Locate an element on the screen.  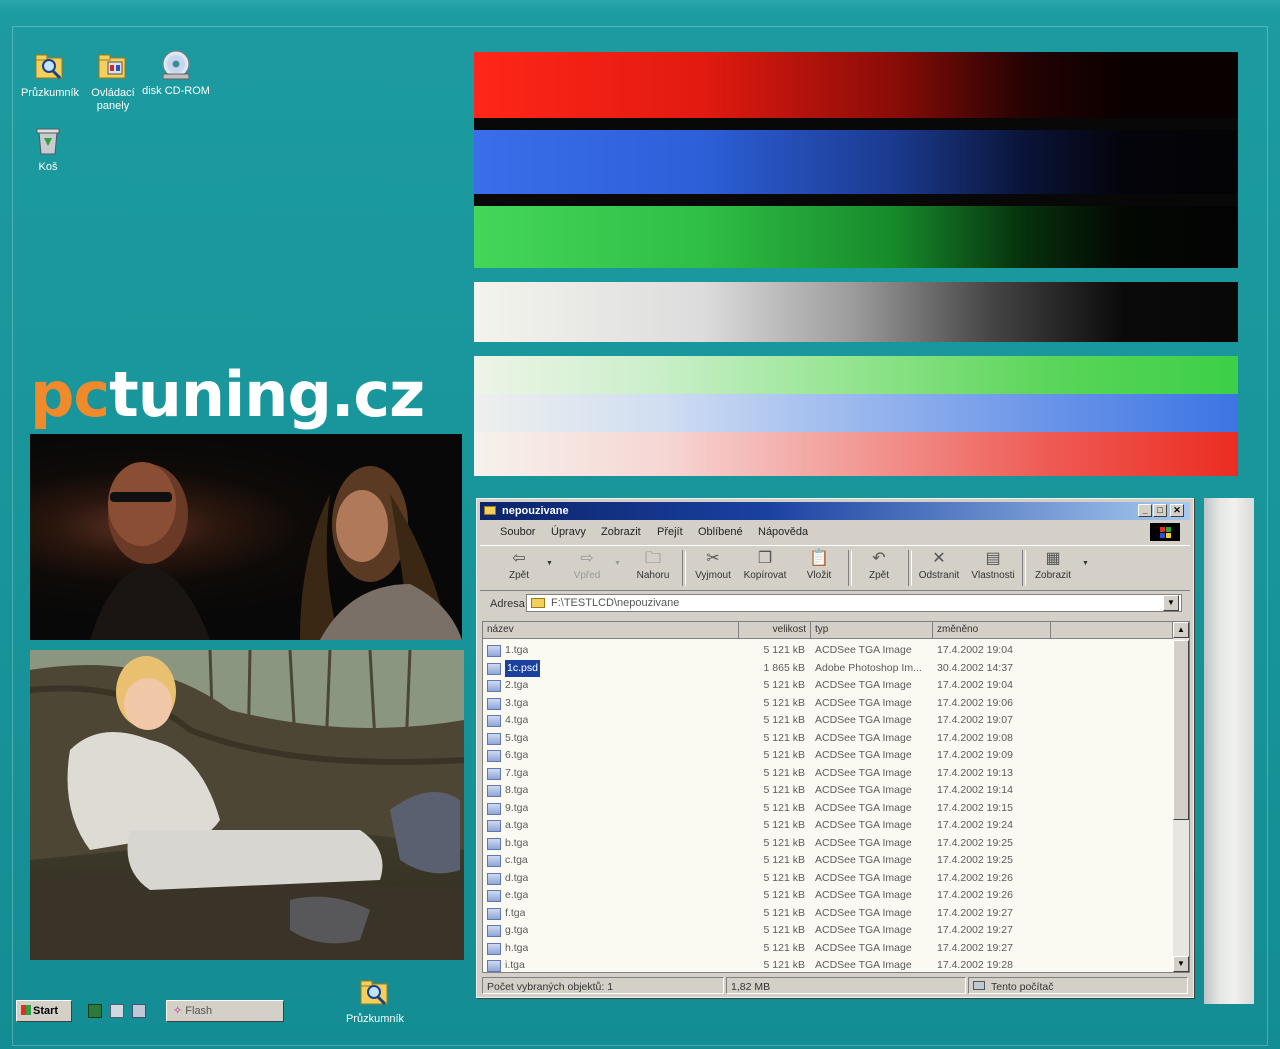
desktop-icon-pruzkumnik-bottom: Průzkumník is located at coordinates (375, 1001).